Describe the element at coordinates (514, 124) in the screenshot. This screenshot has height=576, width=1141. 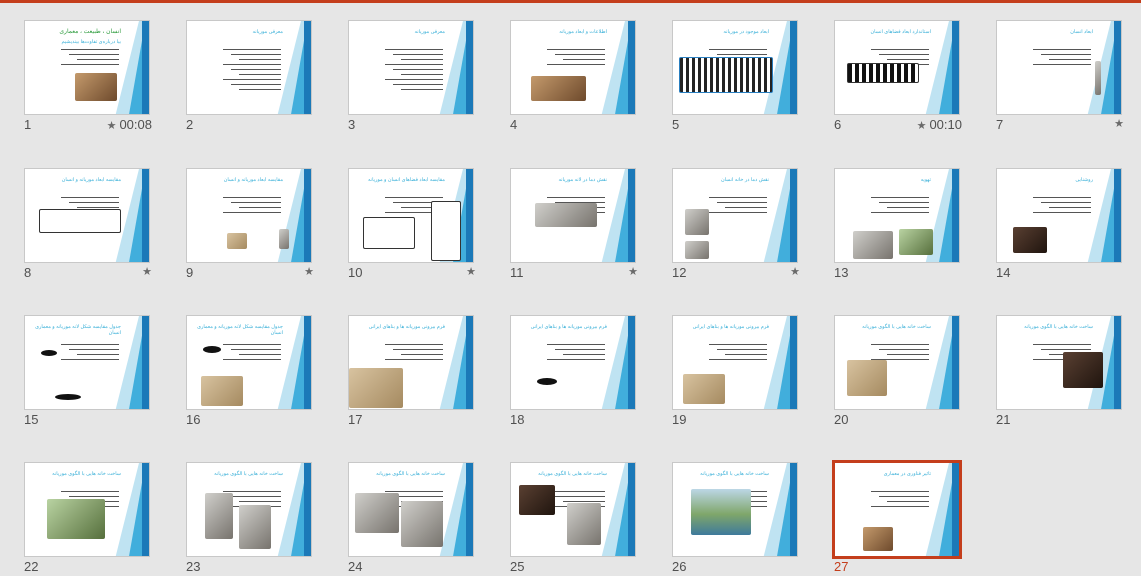
I see `slide-number: 4` at that location.